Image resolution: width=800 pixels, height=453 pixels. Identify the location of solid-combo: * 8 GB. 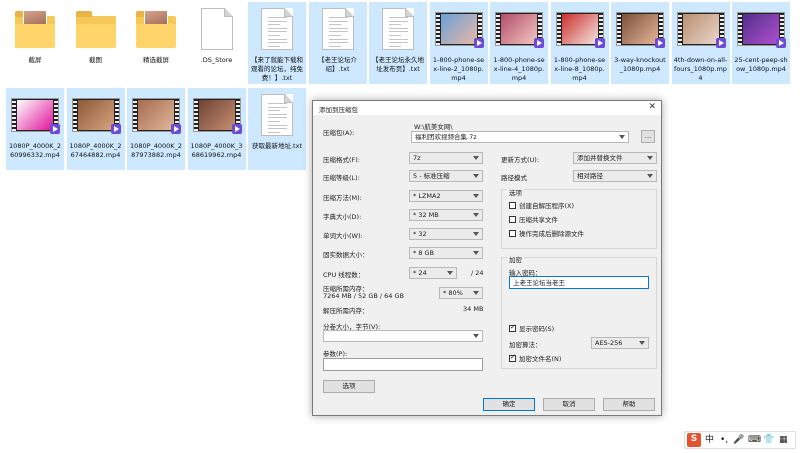
(446, 253).